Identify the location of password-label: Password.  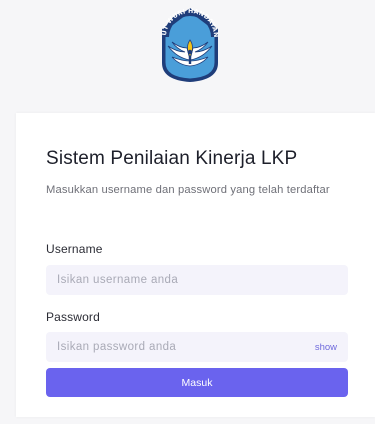
(73, 317).